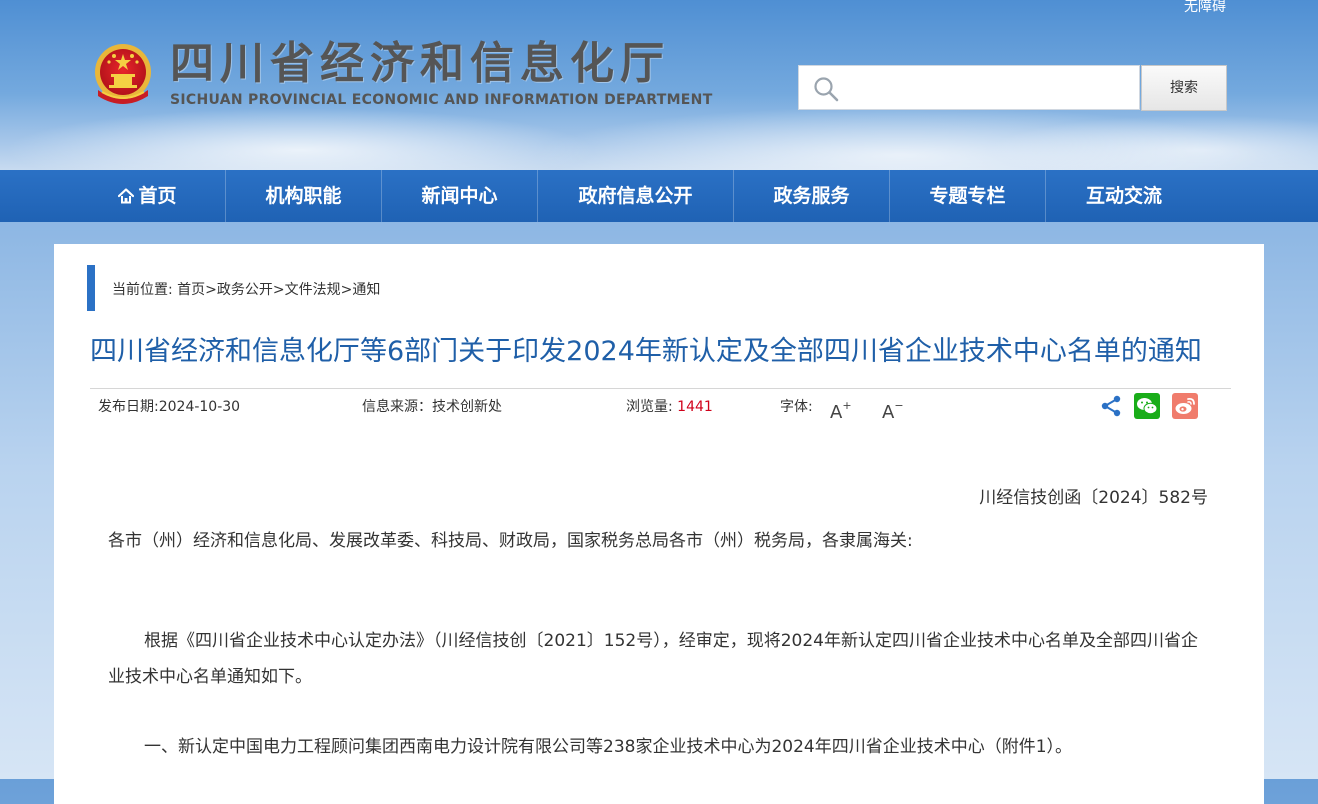  I want to click on nav-item-home: 首页, so click(148, 196).